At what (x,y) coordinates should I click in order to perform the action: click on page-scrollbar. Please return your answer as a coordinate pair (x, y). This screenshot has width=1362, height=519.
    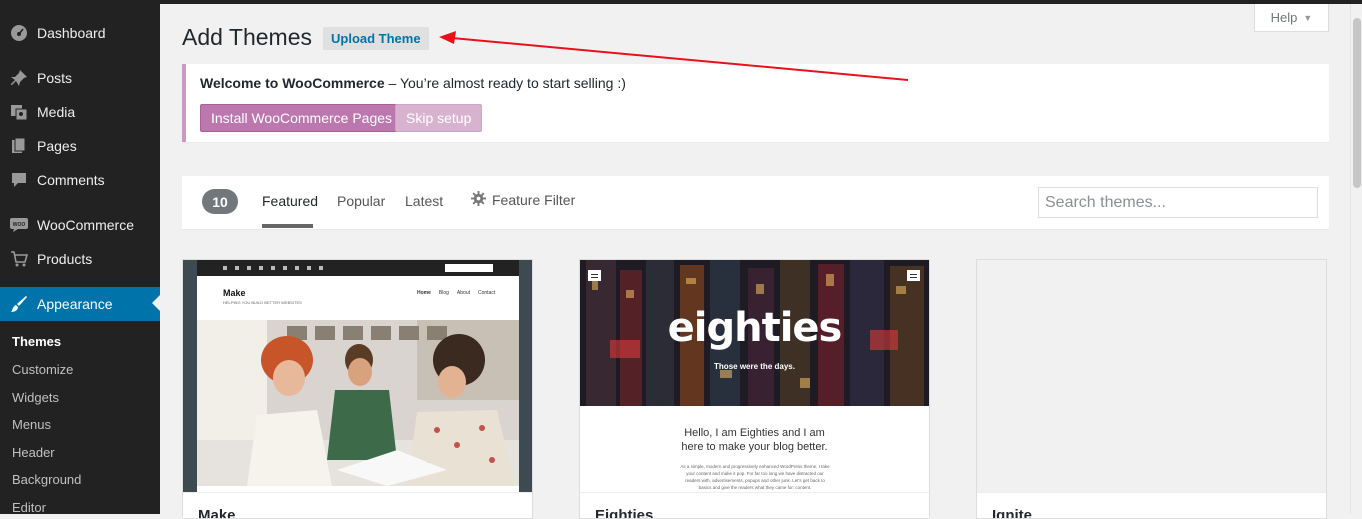
    Looking at the image, I should click on (1356, 259).